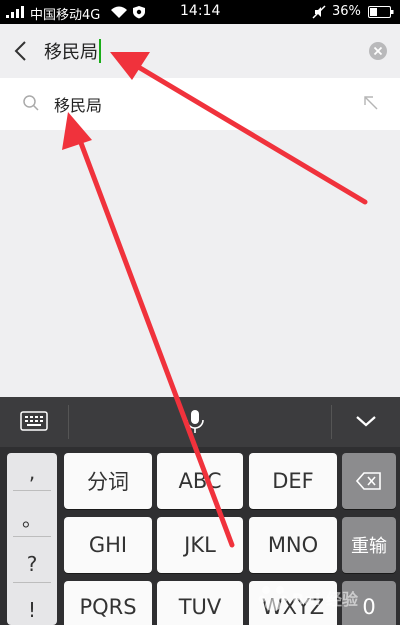  Describe the element at coordinates (381, 12) in the screenshot. I see `battery-icon` at that location.